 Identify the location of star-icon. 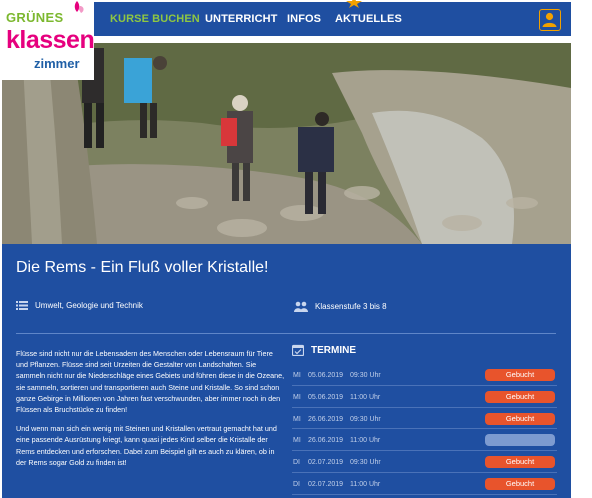
(354, 4).